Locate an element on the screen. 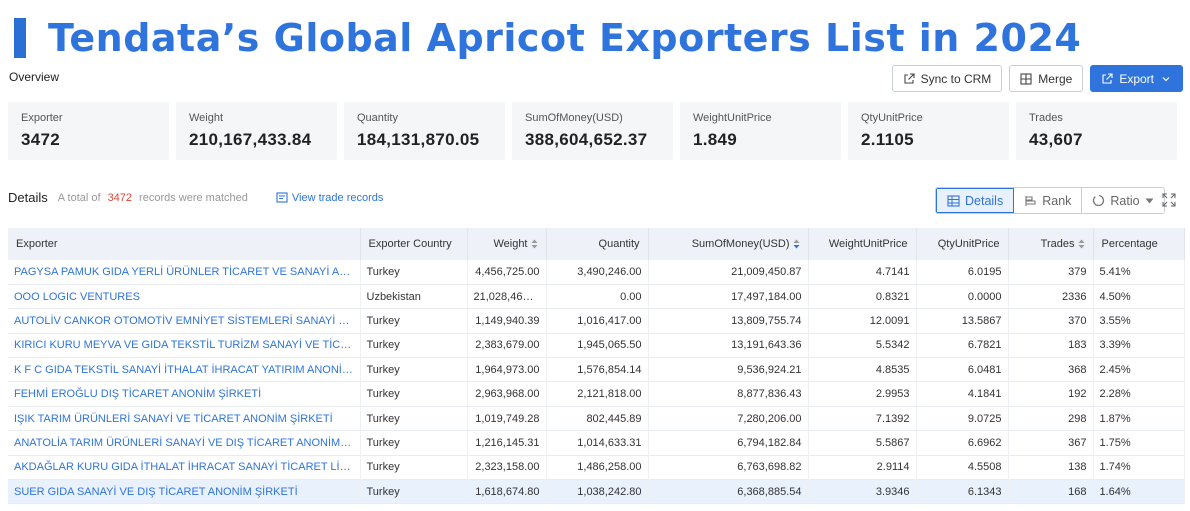 Image resolution: width=1190 pixels, height=511 pixels. tab-details: Details is located at coordinates (975, 200).